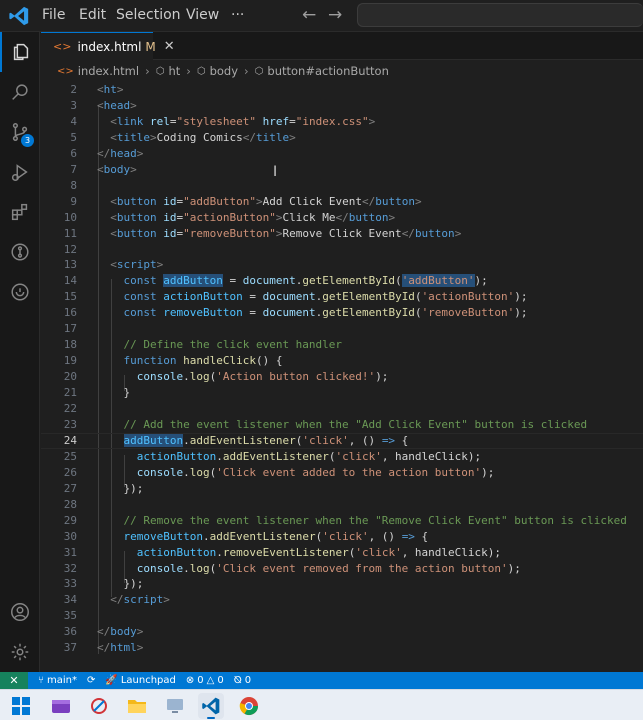  I want to click on breadcrumb-item-file: index.html, so click(108, 71).